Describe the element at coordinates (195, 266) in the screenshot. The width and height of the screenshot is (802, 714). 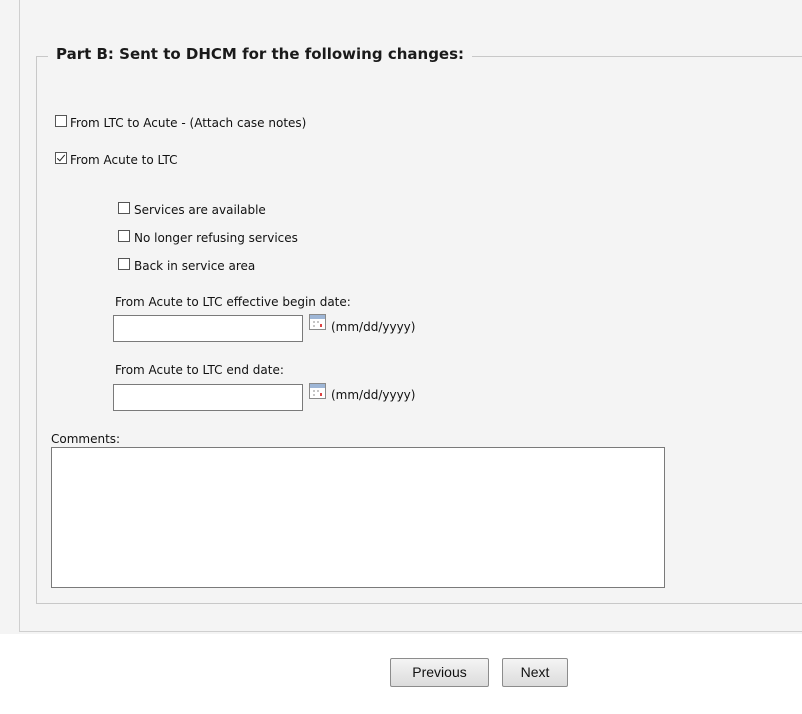
I see `back-in-service-area-label: Back in service area` at that location.